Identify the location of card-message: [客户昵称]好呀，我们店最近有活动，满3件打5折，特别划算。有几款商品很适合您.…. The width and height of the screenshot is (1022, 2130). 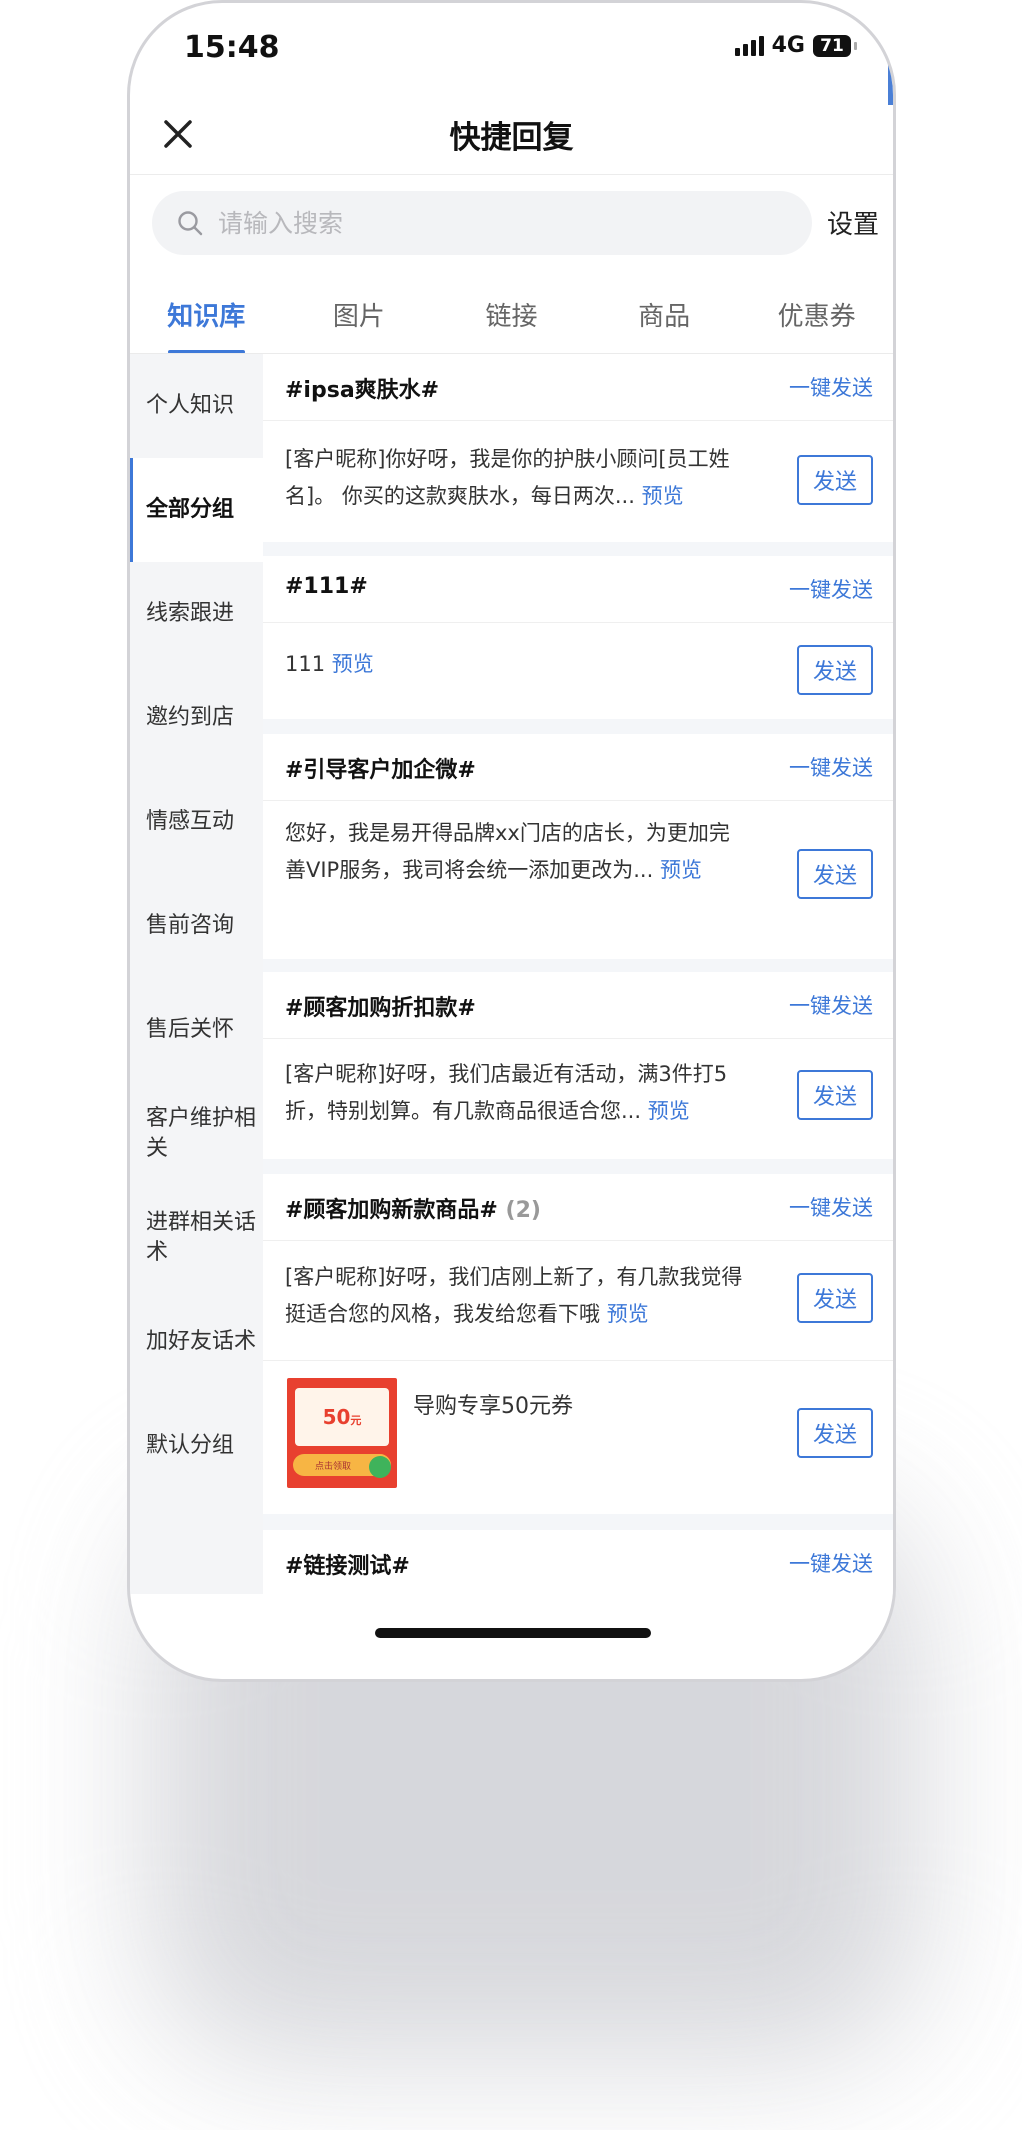
(517, 1093).